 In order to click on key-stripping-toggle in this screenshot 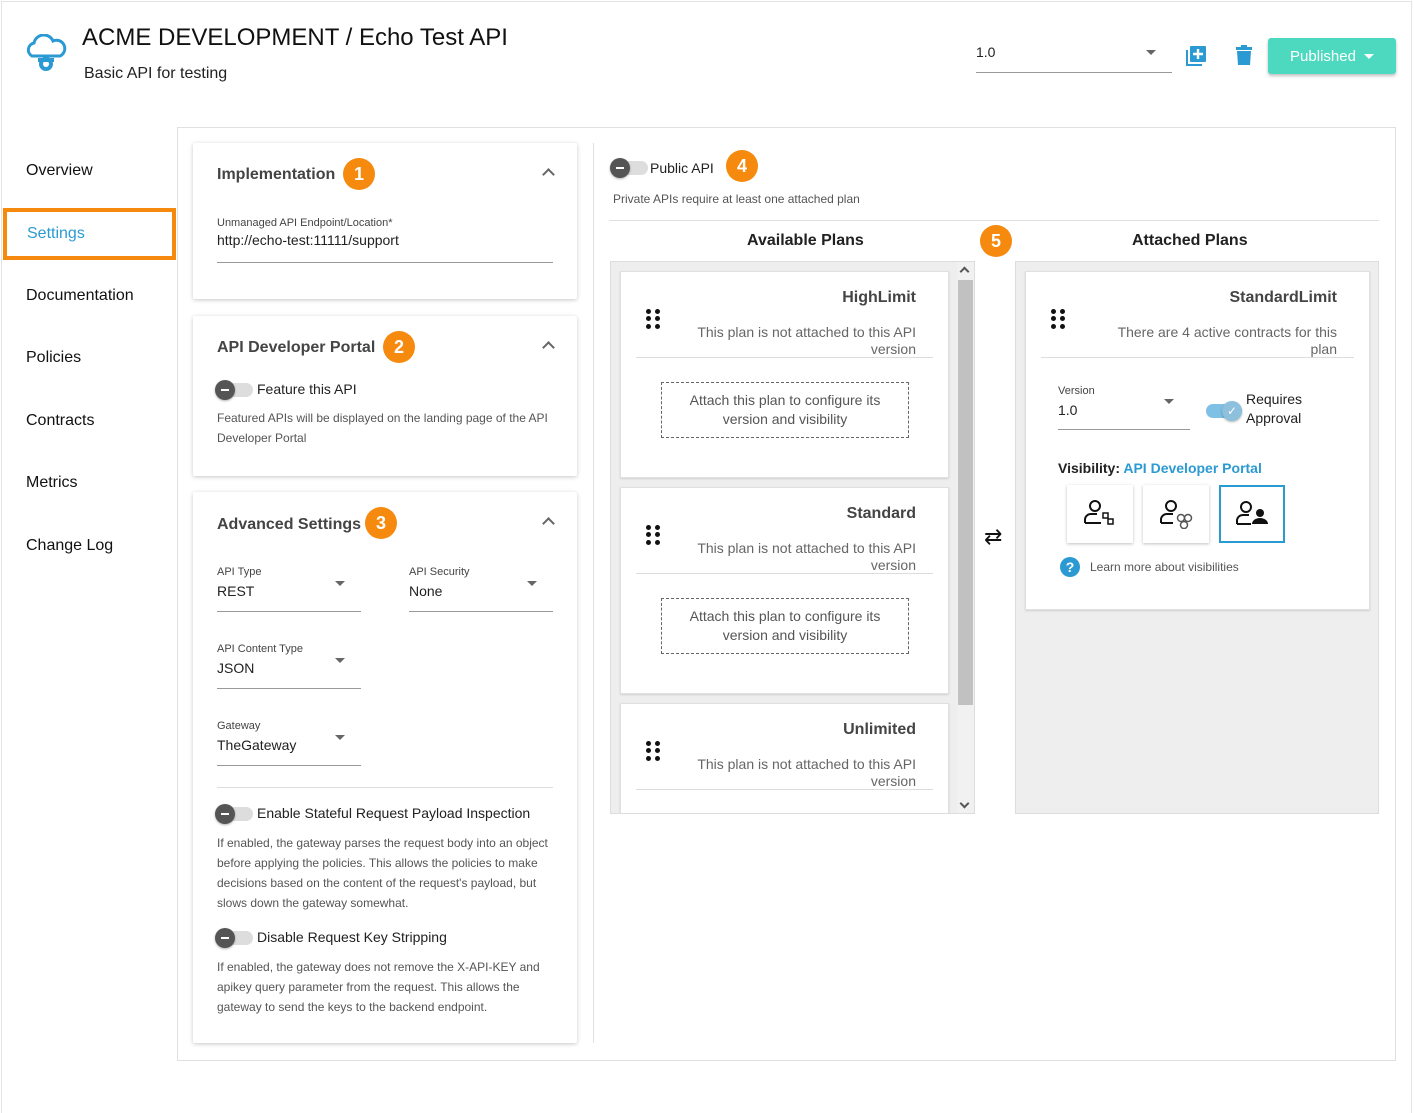, I will do `click(234, 938)`.